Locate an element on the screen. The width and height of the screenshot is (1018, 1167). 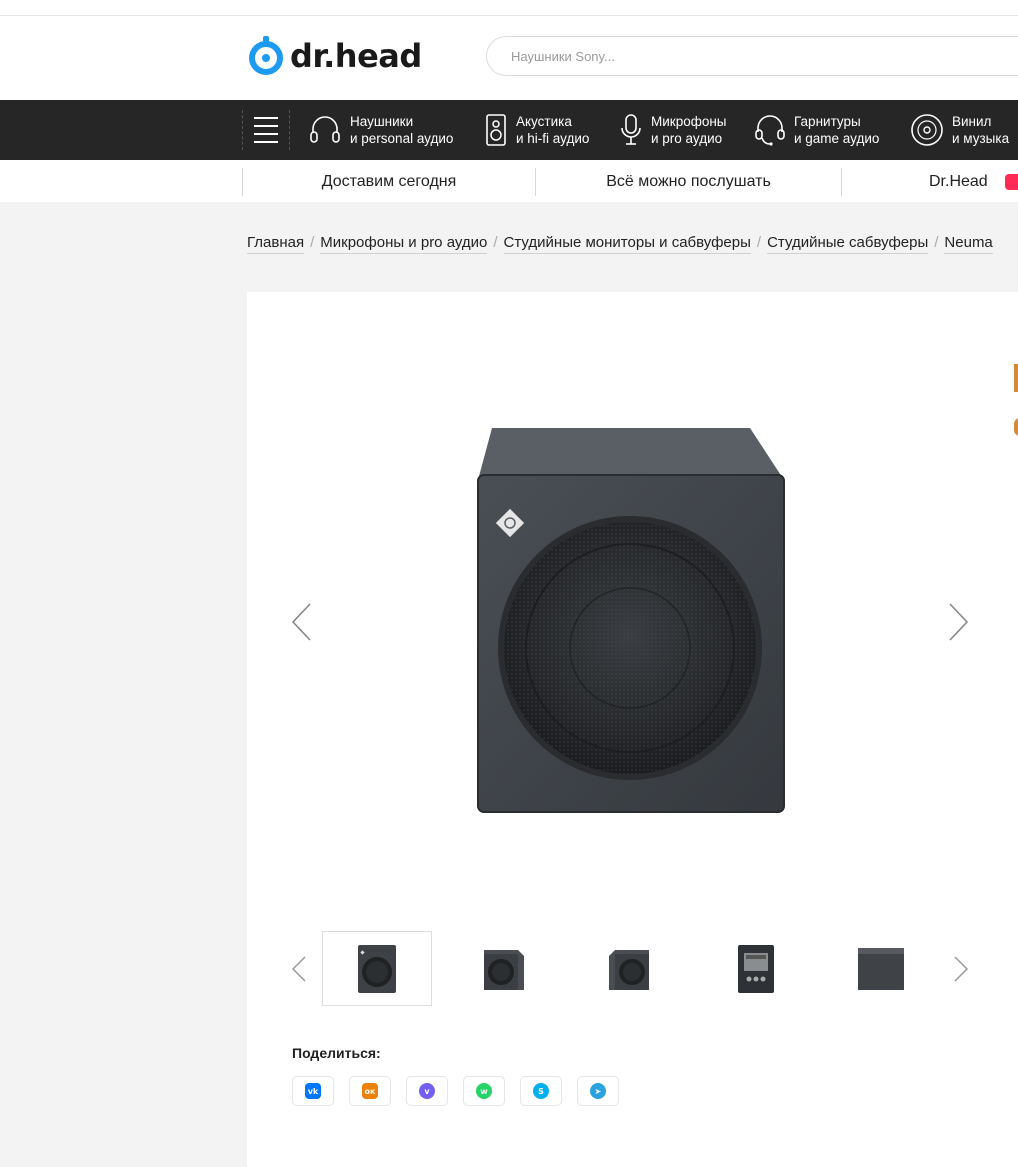
search-input is located at coordinates (752, 56).